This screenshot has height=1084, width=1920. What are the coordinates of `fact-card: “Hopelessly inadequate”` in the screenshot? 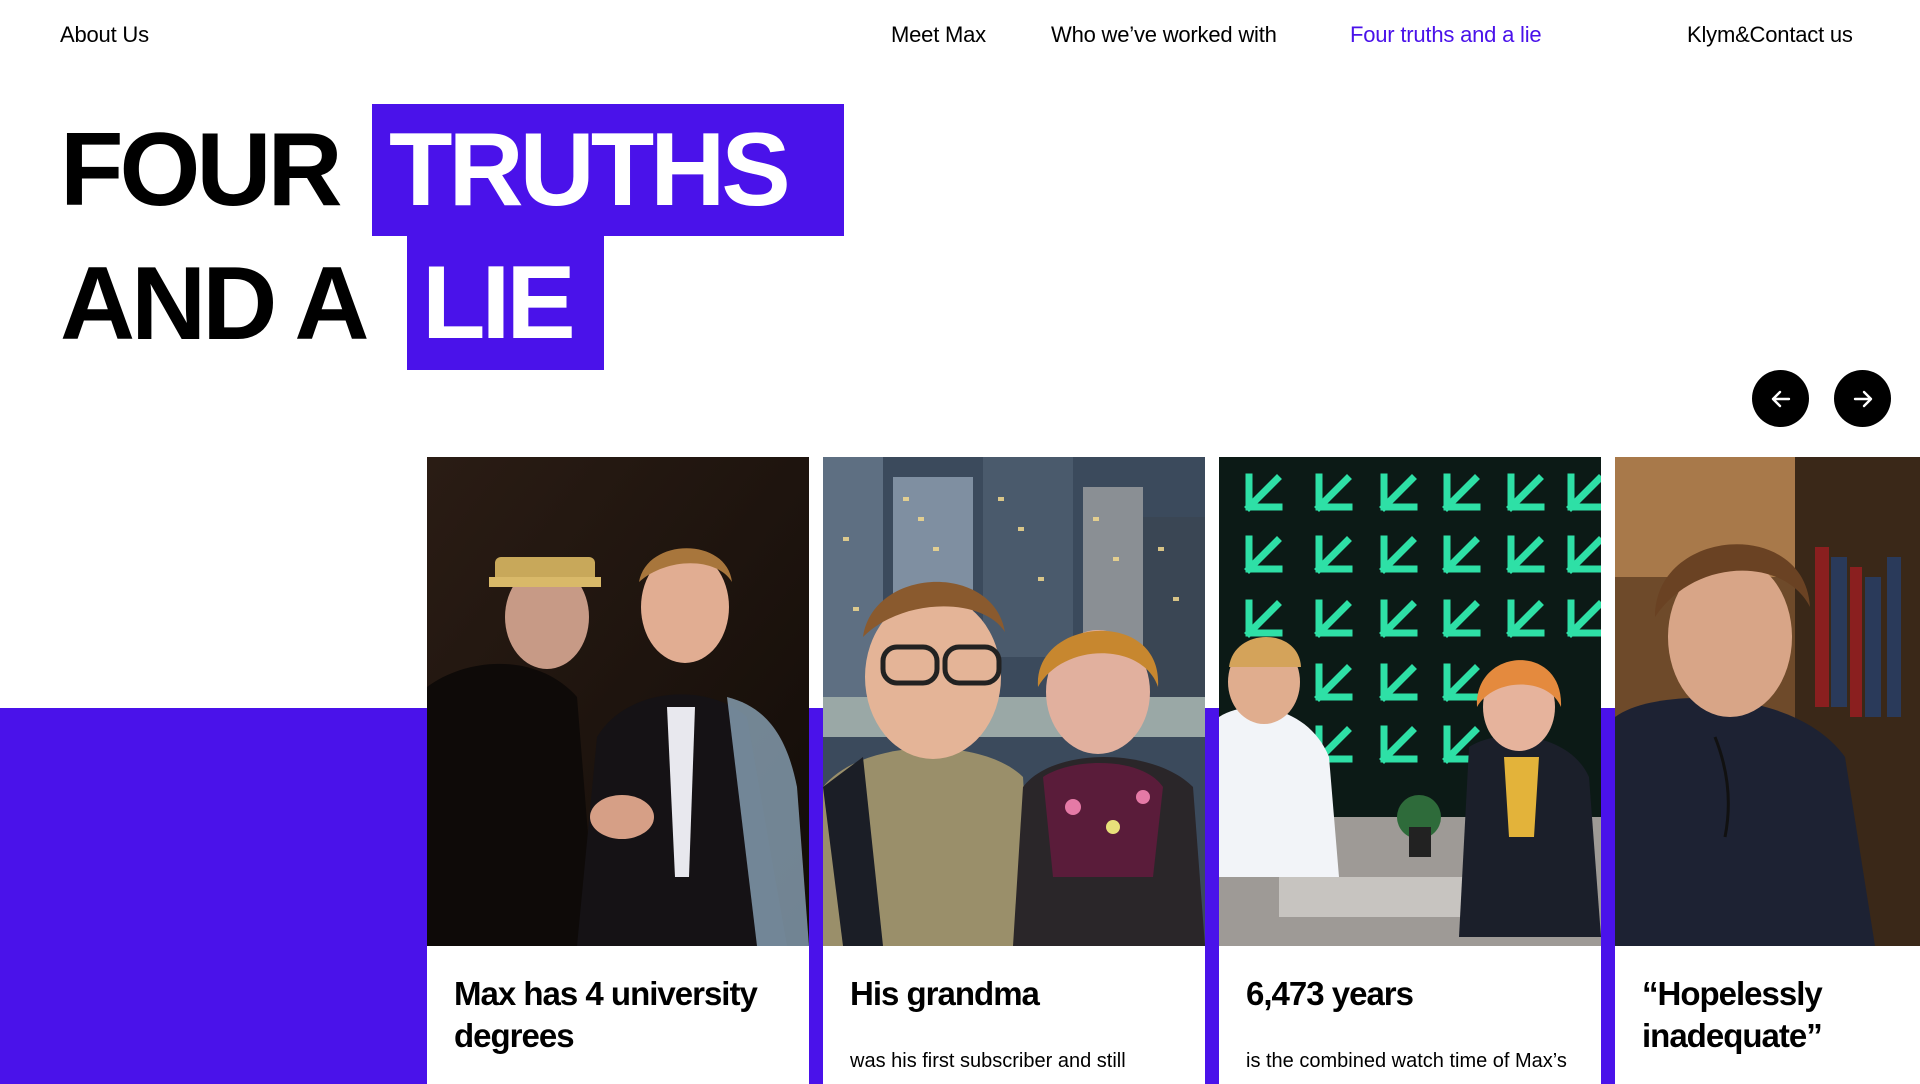 It's located at (1767, 770).